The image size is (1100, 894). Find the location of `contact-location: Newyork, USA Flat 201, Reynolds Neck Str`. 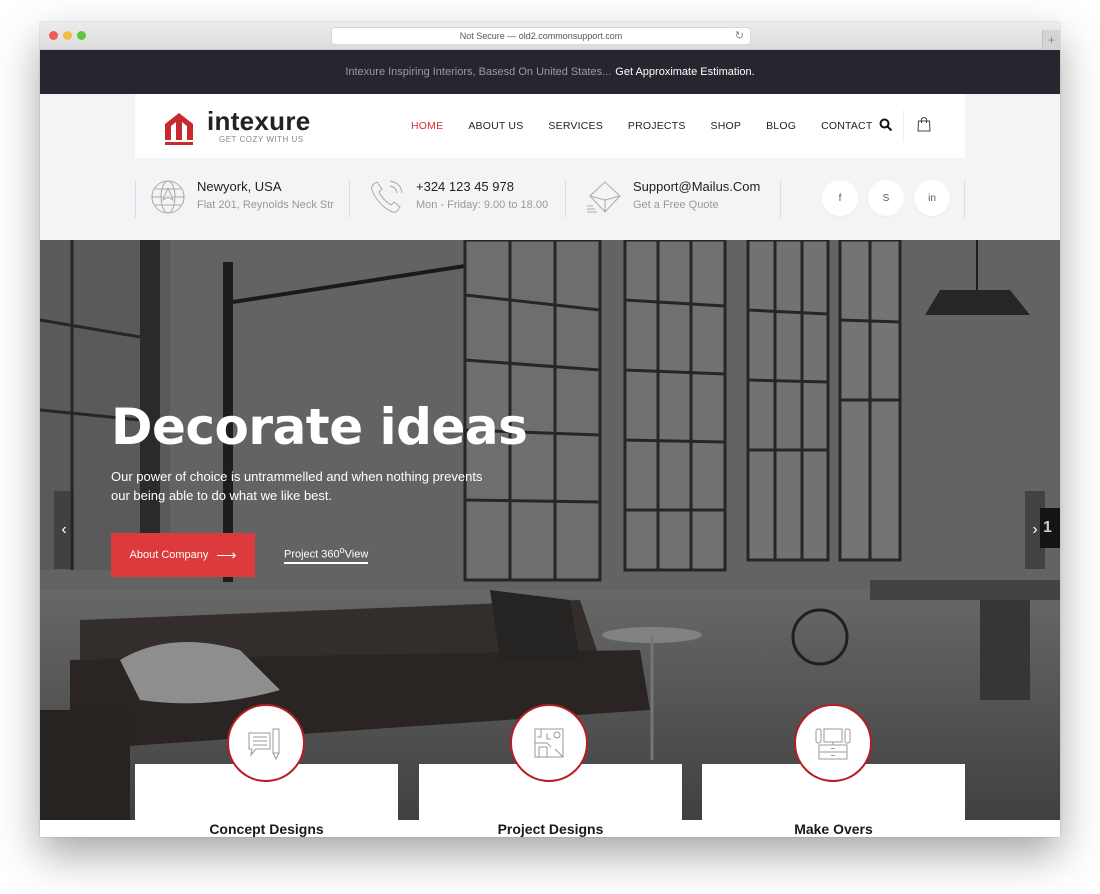

contact-location: Newyork, USA Flat 201, Reynolds Neck Str is located at coordinates (241, 197).